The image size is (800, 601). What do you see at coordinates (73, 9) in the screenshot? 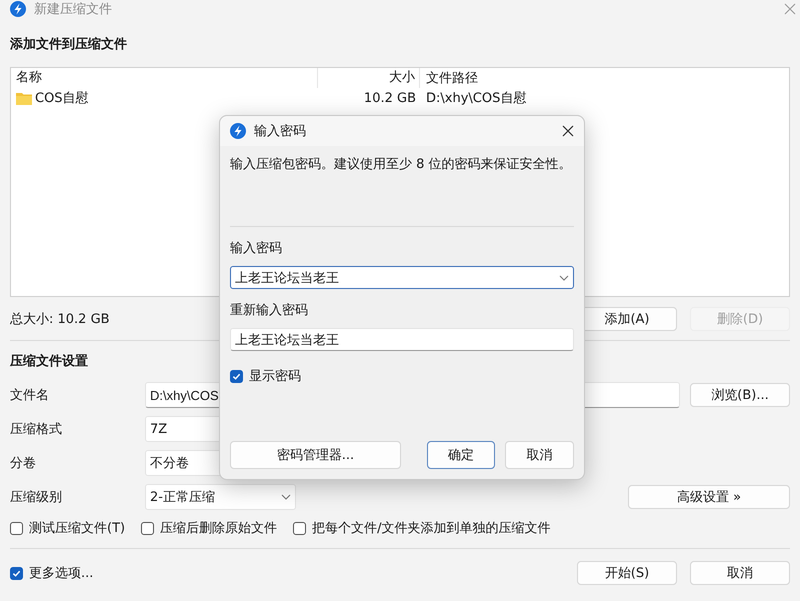
I see `window-title: 新建压缩文件` at bounding box center [73, 9].